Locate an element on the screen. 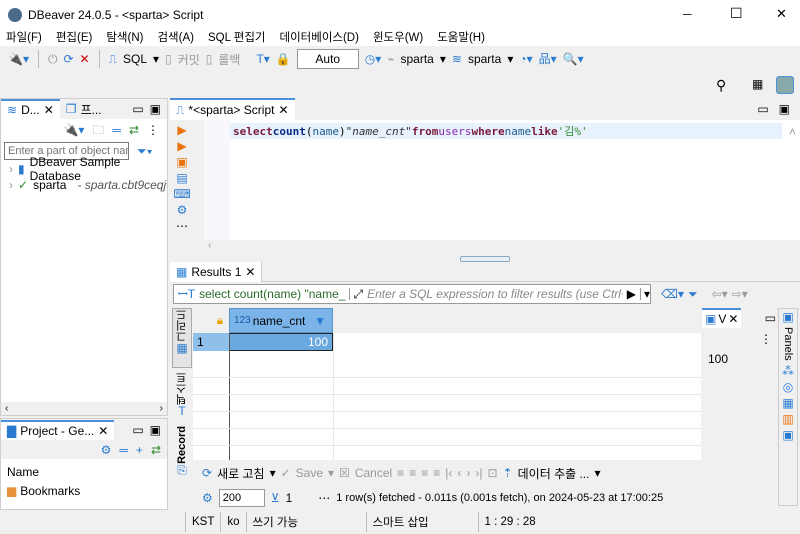 Image resolution: width=800 pixels, height=534 pixels. explain-plan-icon: ▤ is located at coordinates (181, 178).